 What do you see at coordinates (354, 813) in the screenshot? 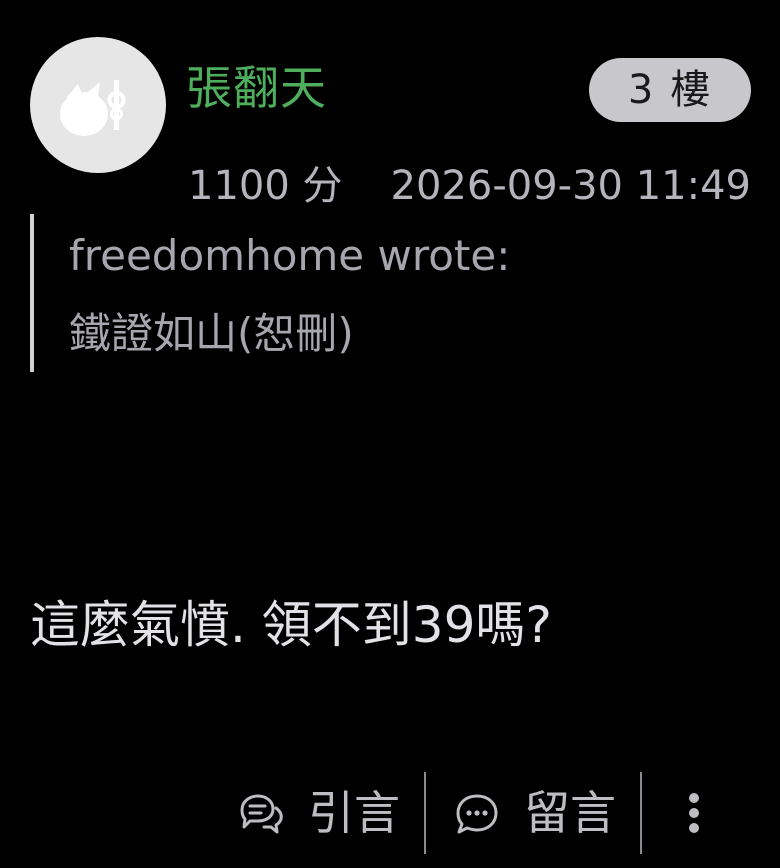
I see `quote-button-label: 引言` at bounding box center [354, 813].